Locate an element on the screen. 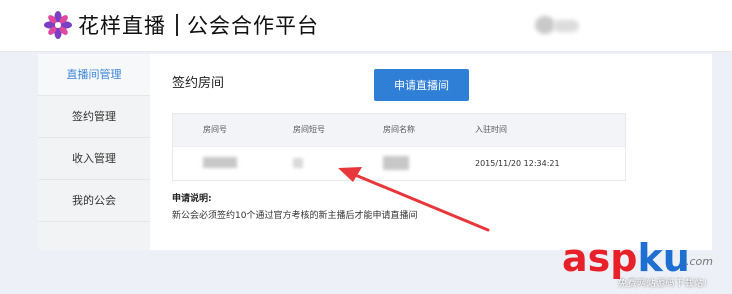 The image size is (732, 294). flower-logo-icon is located at coordinates (58, 25).